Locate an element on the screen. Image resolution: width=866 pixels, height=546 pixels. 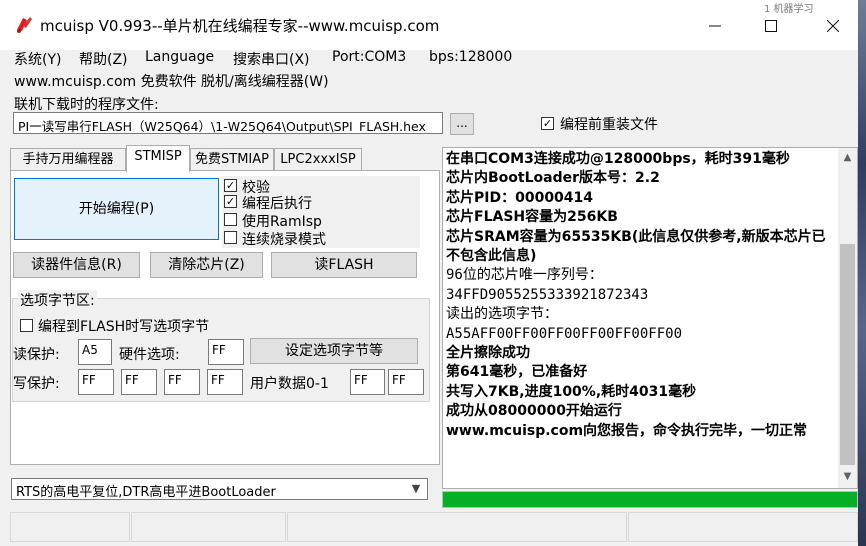
write-protect-input-1: FF is located at coordinates (139, 382).